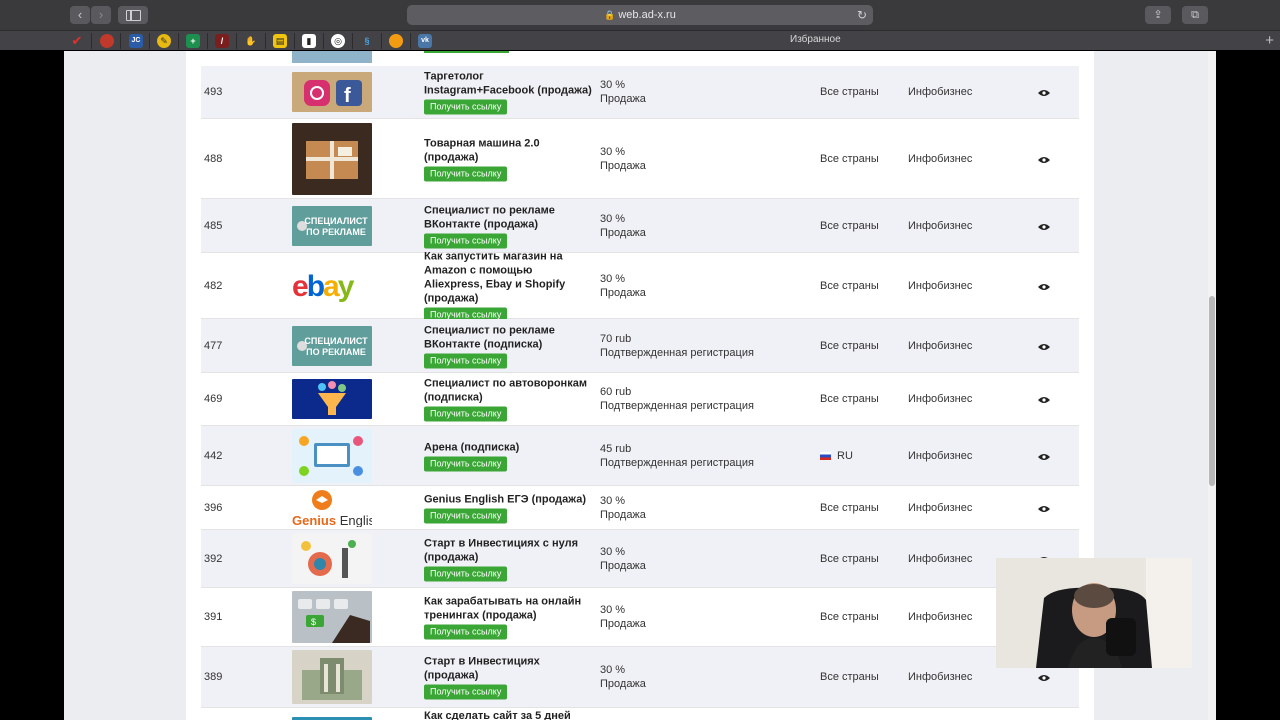 The height and width of the screenshot is (720, 1280). What do you see at coordinates (332, 617) in the screenshot?
I see `offer-thumbnail: $` at bounding box center [332, 617].